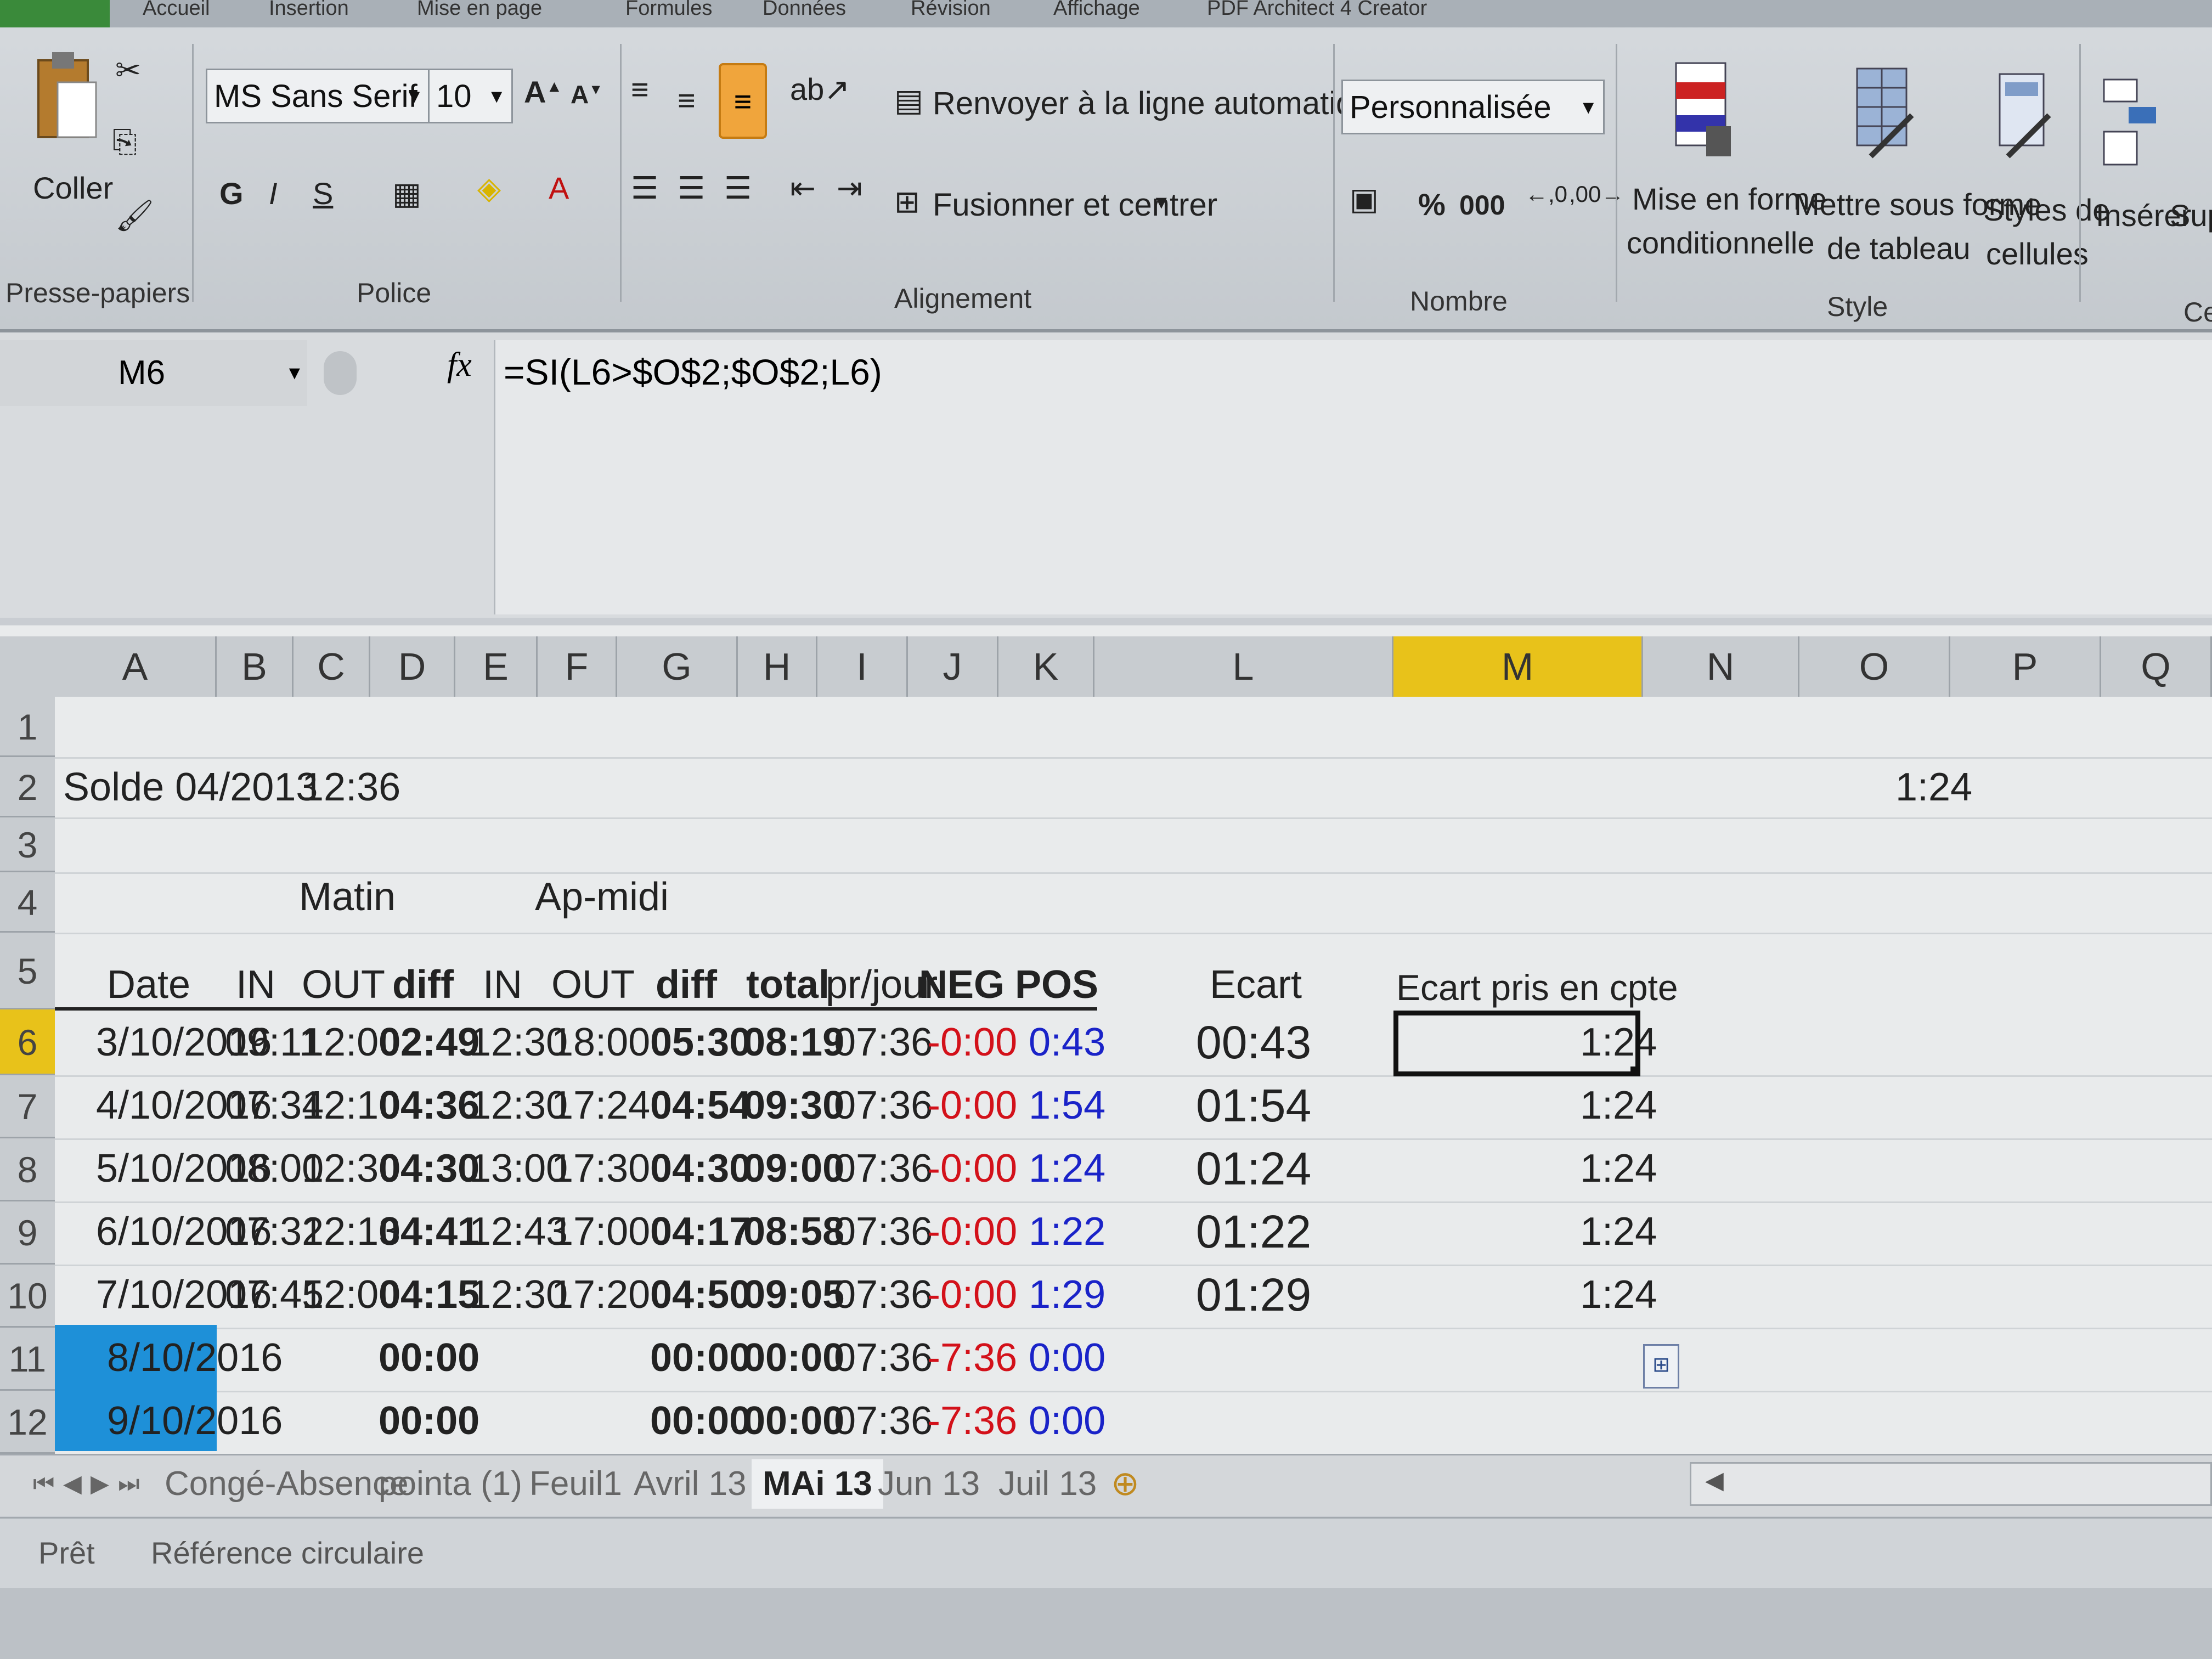 This screenshot has width=2212, height=1659. What do you see at coordinates (1253, 1295) in the screenshot?
I see `cell-l10: 01:29` at bounding box center [1253, 1295].